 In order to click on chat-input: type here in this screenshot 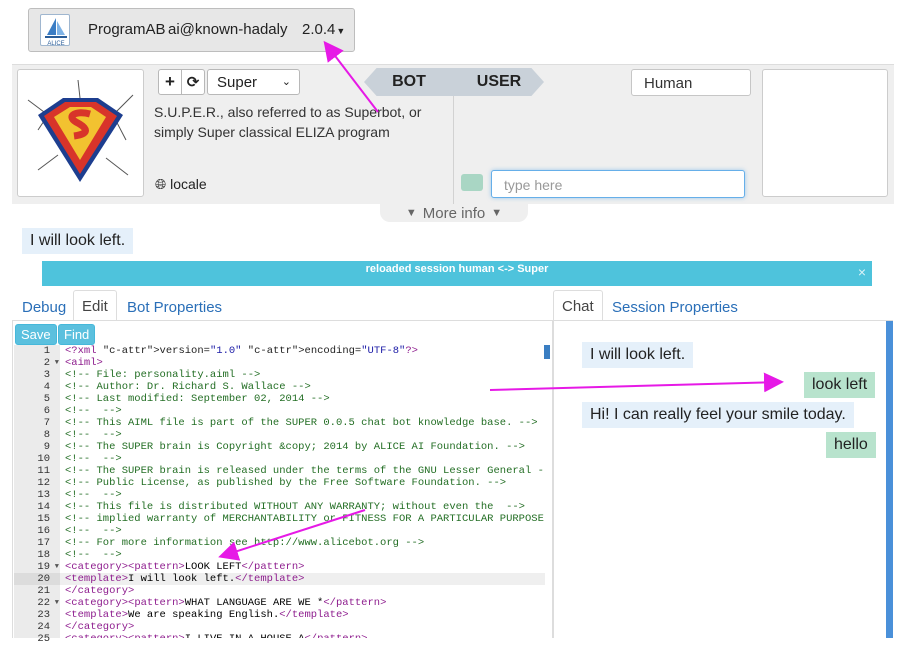, I will do `click(618, 184)`.